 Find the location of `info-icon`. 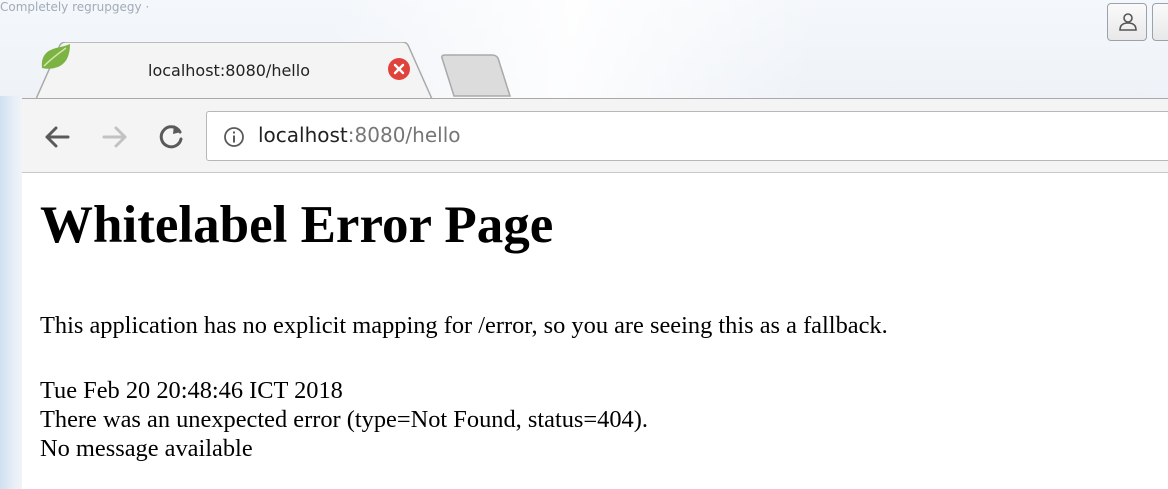

info-icon is located at coordinates (234, 137).